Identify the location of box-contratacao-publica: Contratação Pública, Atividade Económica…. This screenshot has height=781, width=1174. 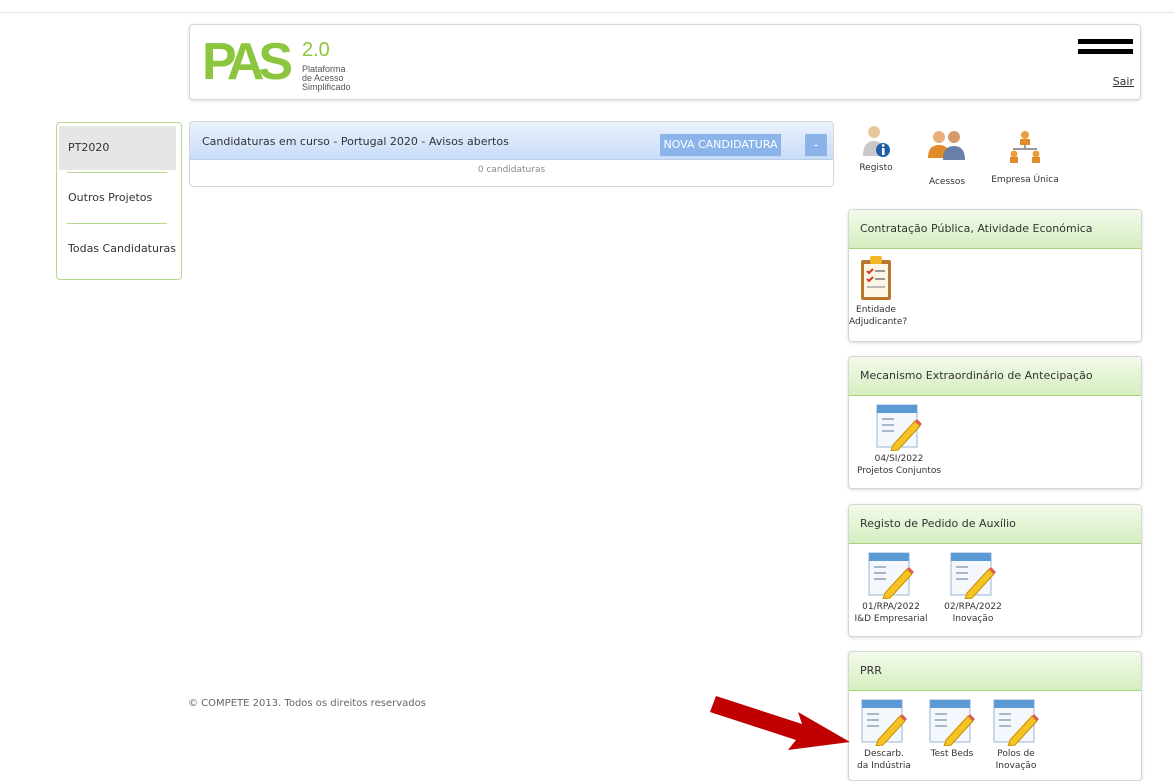
(995, 275).